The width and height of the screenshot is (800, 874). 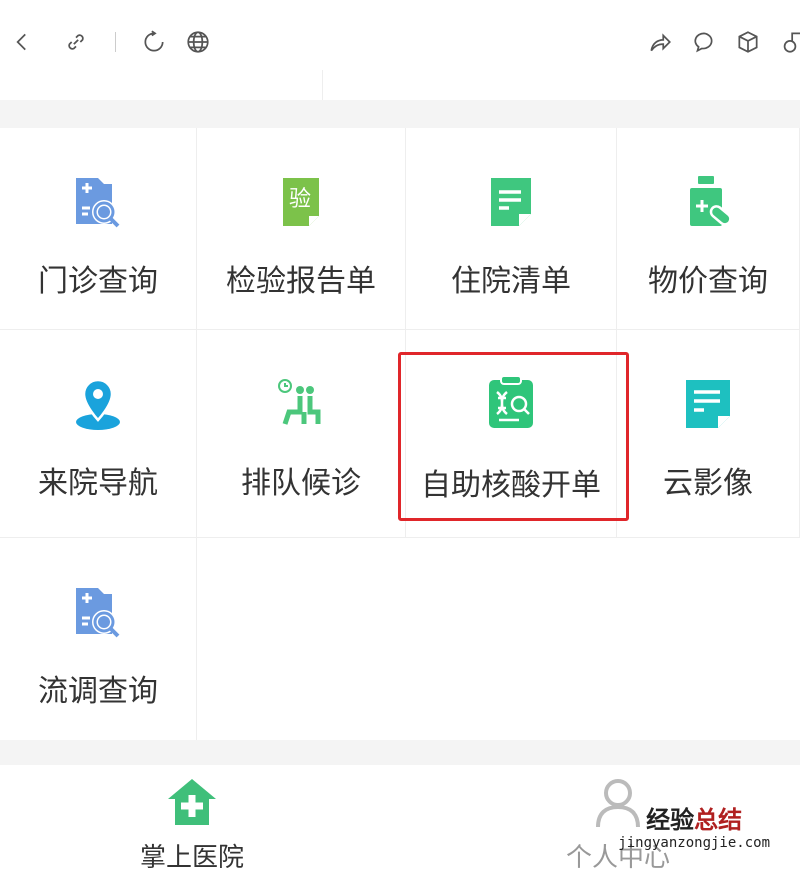 I want to click on grid-item-label: 来院导航, so click(x=98, y=483).